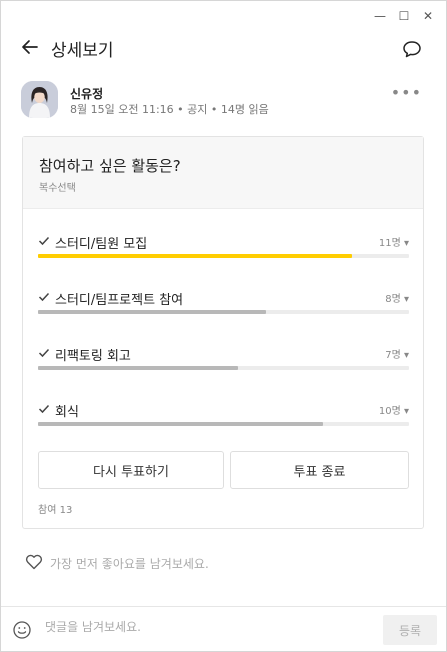 The width and height of the screenshot is (447, 652). What do you see at coordinates (67, 412) in the screenshot?
I see `poll-option-label: 회식` at bounding box center [67, 412].